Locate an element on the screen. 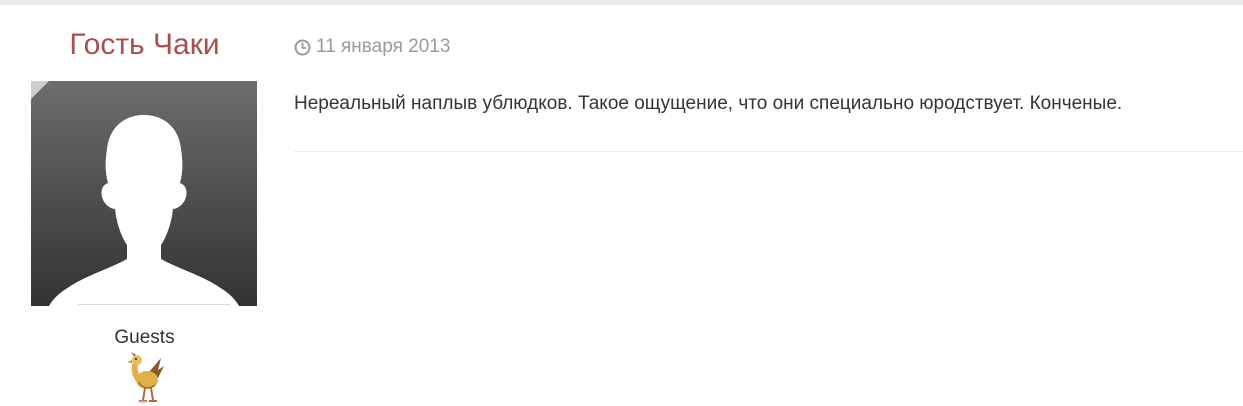 The width and height of the screenshot is (1243, 406). avatar-divider is located at coordinates (154, 304).